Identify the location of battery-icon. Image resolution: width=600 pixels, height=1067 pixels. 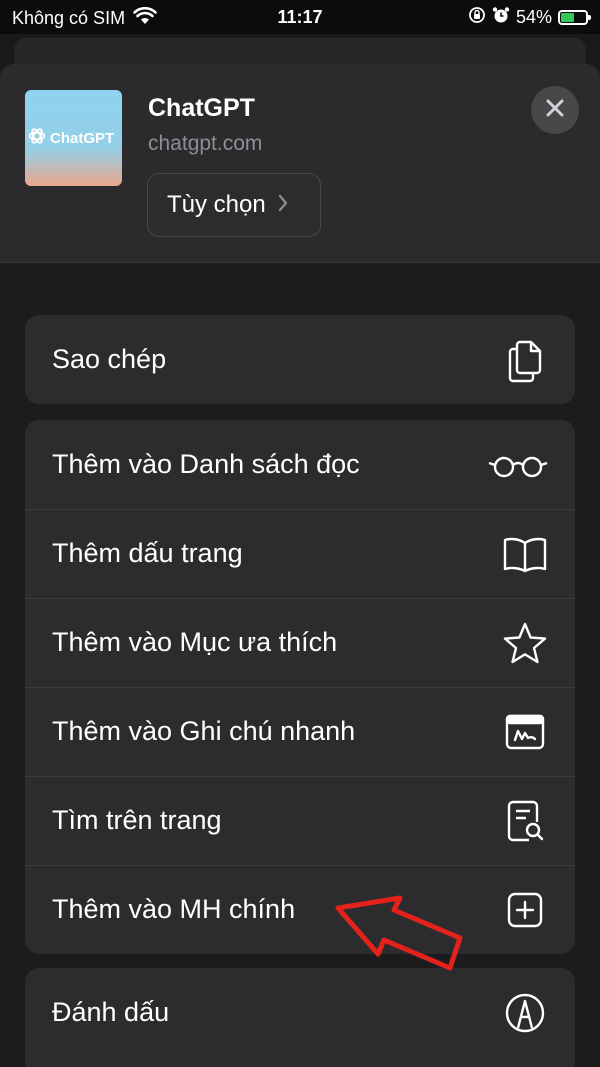
(574, 17).